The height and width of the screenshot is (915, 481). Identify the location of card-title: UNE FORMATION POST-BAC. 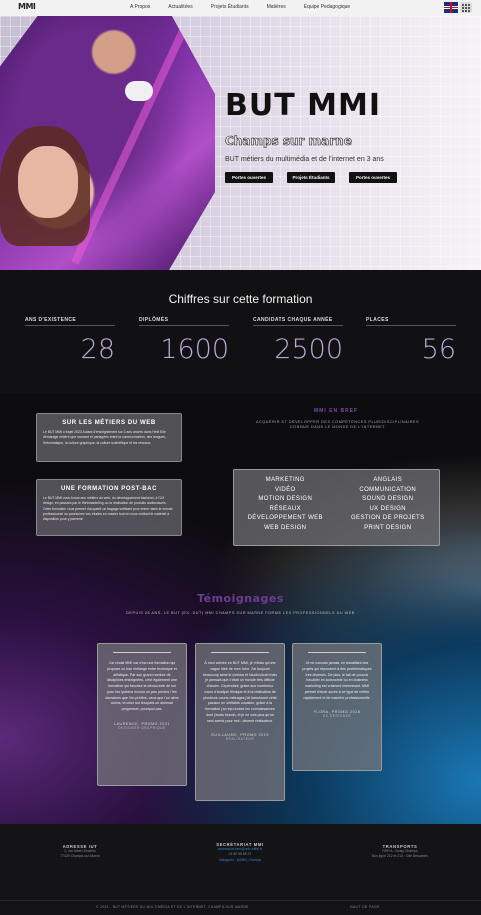
(109, 489).